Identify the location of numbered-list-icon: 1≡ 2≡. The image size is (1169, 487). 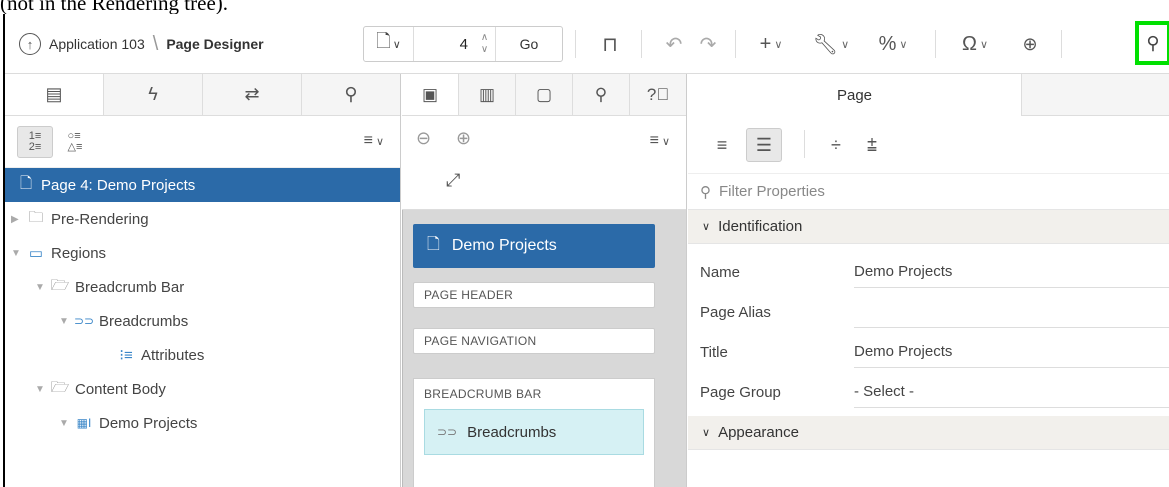
(35, 141).